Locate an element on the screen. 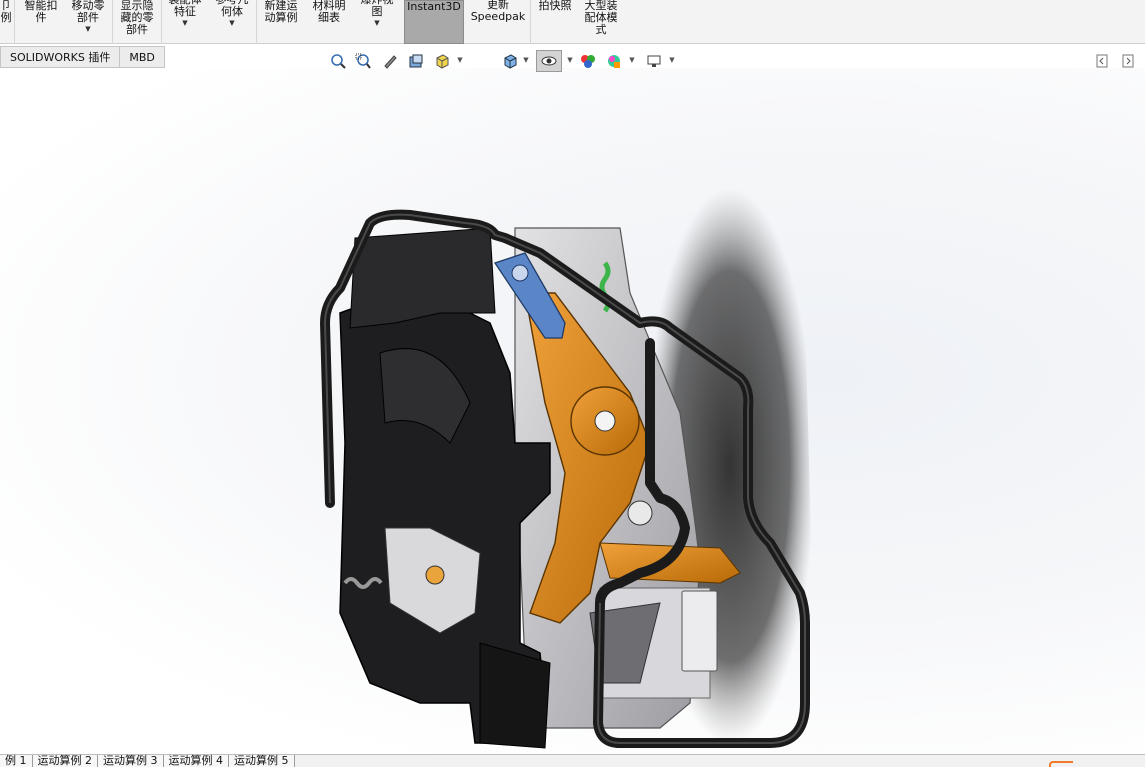 The width and height of the screenshot is (1145, 767). ribbon-label: 爆炸视 图 is located at coordinates (377, 9).